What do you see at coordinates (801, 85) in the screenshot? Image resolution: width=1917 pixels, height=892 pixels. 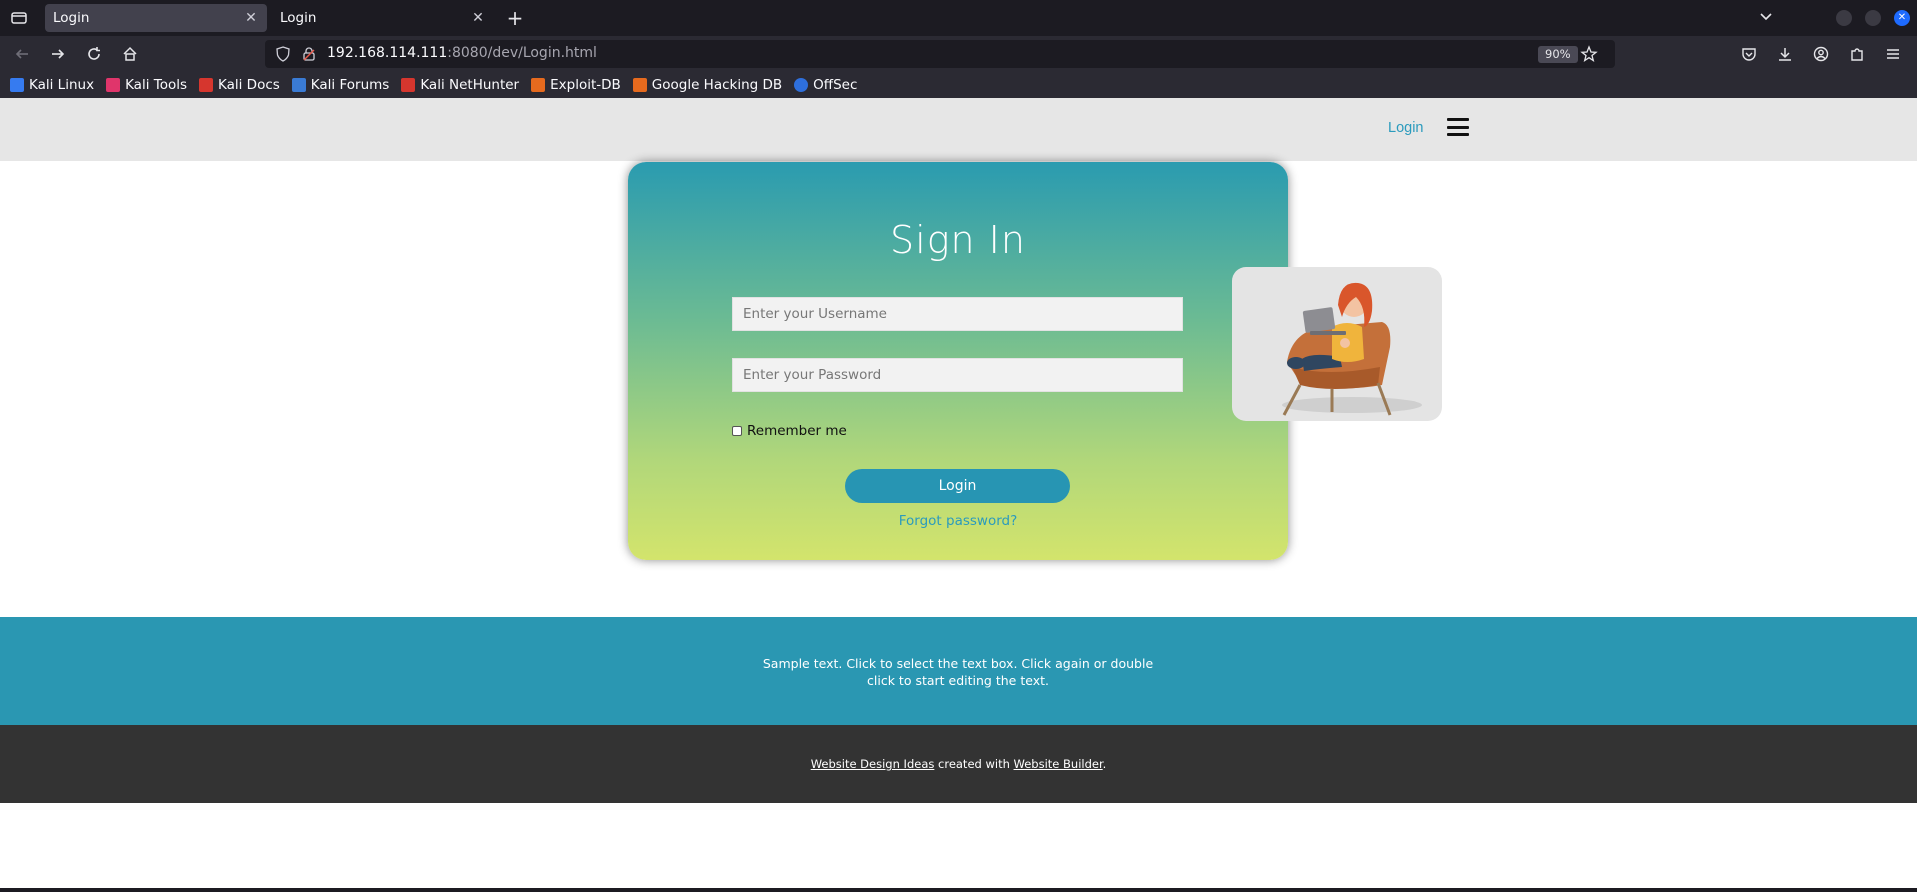 I see `offsec-icon` at bounding box center [801, 85].